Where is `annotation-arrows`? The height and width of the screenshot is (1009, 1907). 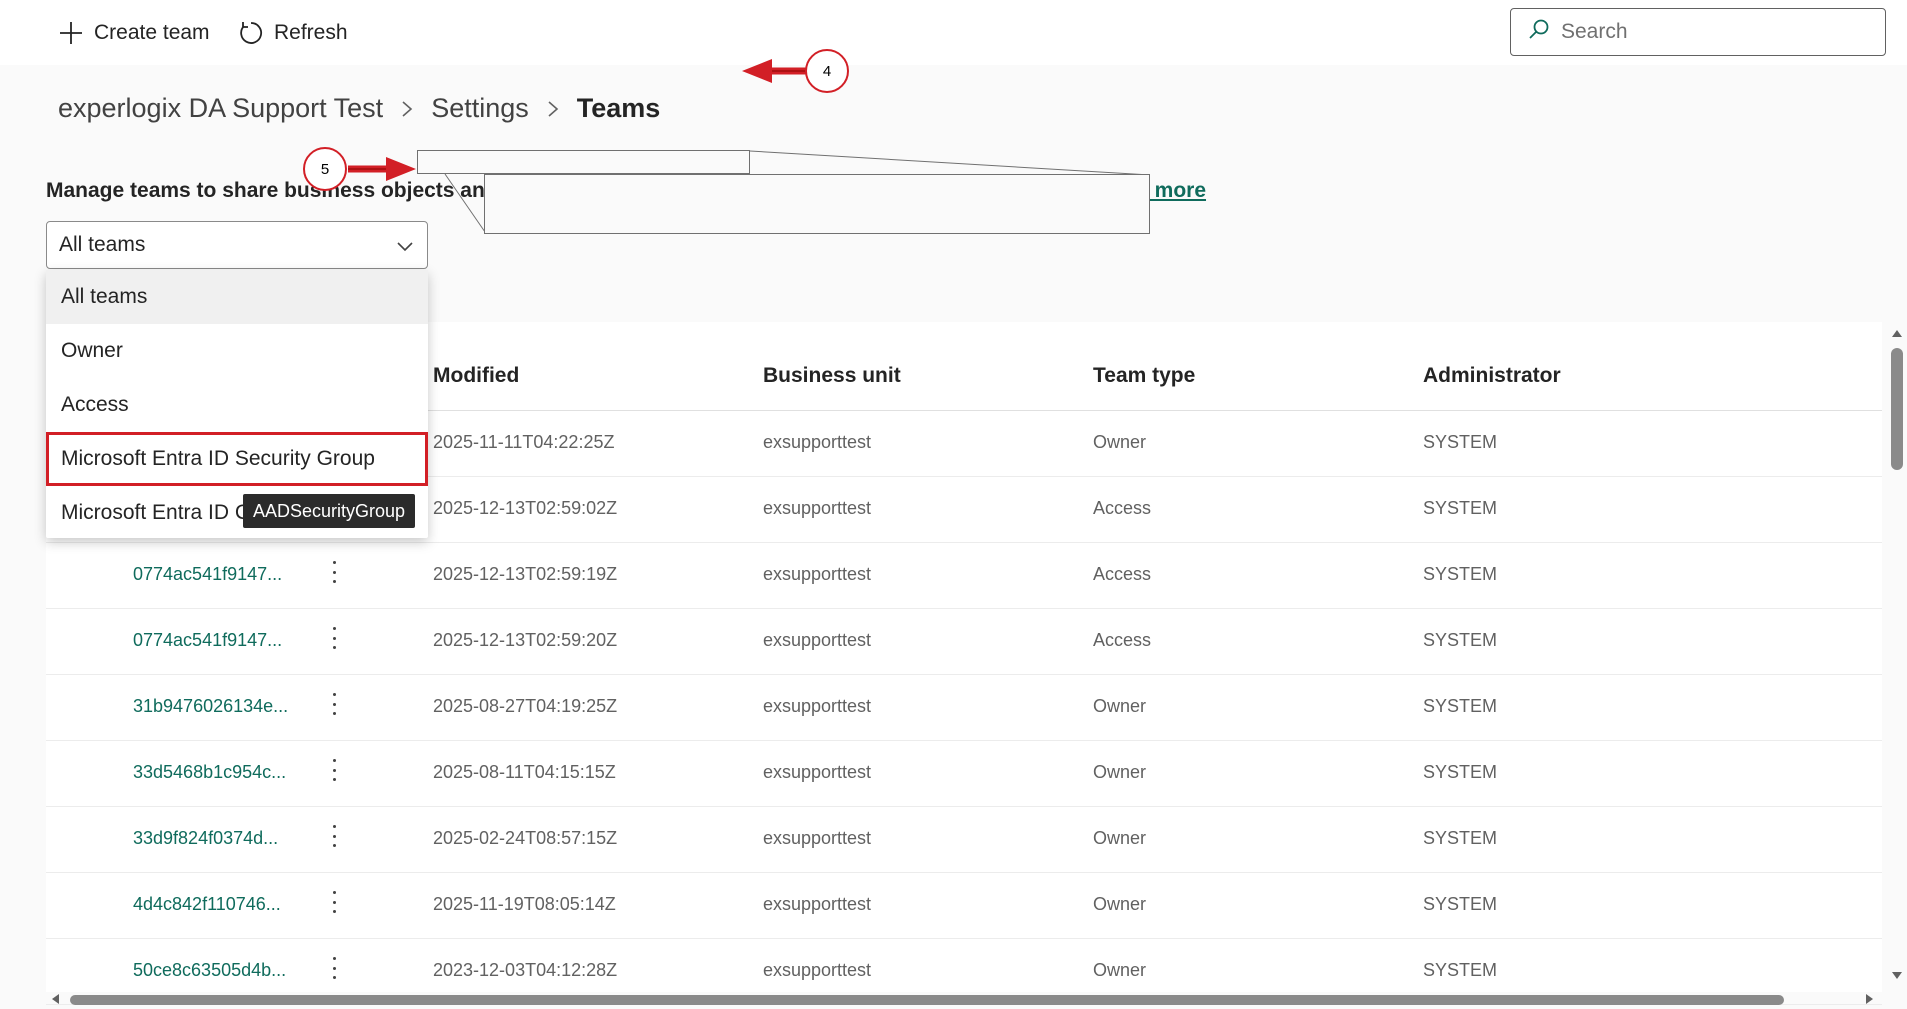 annotation-arrows is located at coordinates (577, 120).